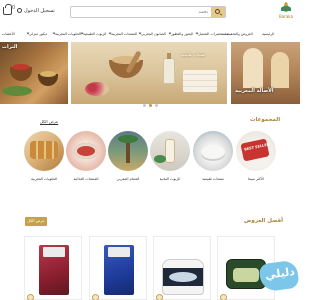 This screenshot has width=320, height=300. I want to click on banner-left-caption: التراث, so click(10, 47).